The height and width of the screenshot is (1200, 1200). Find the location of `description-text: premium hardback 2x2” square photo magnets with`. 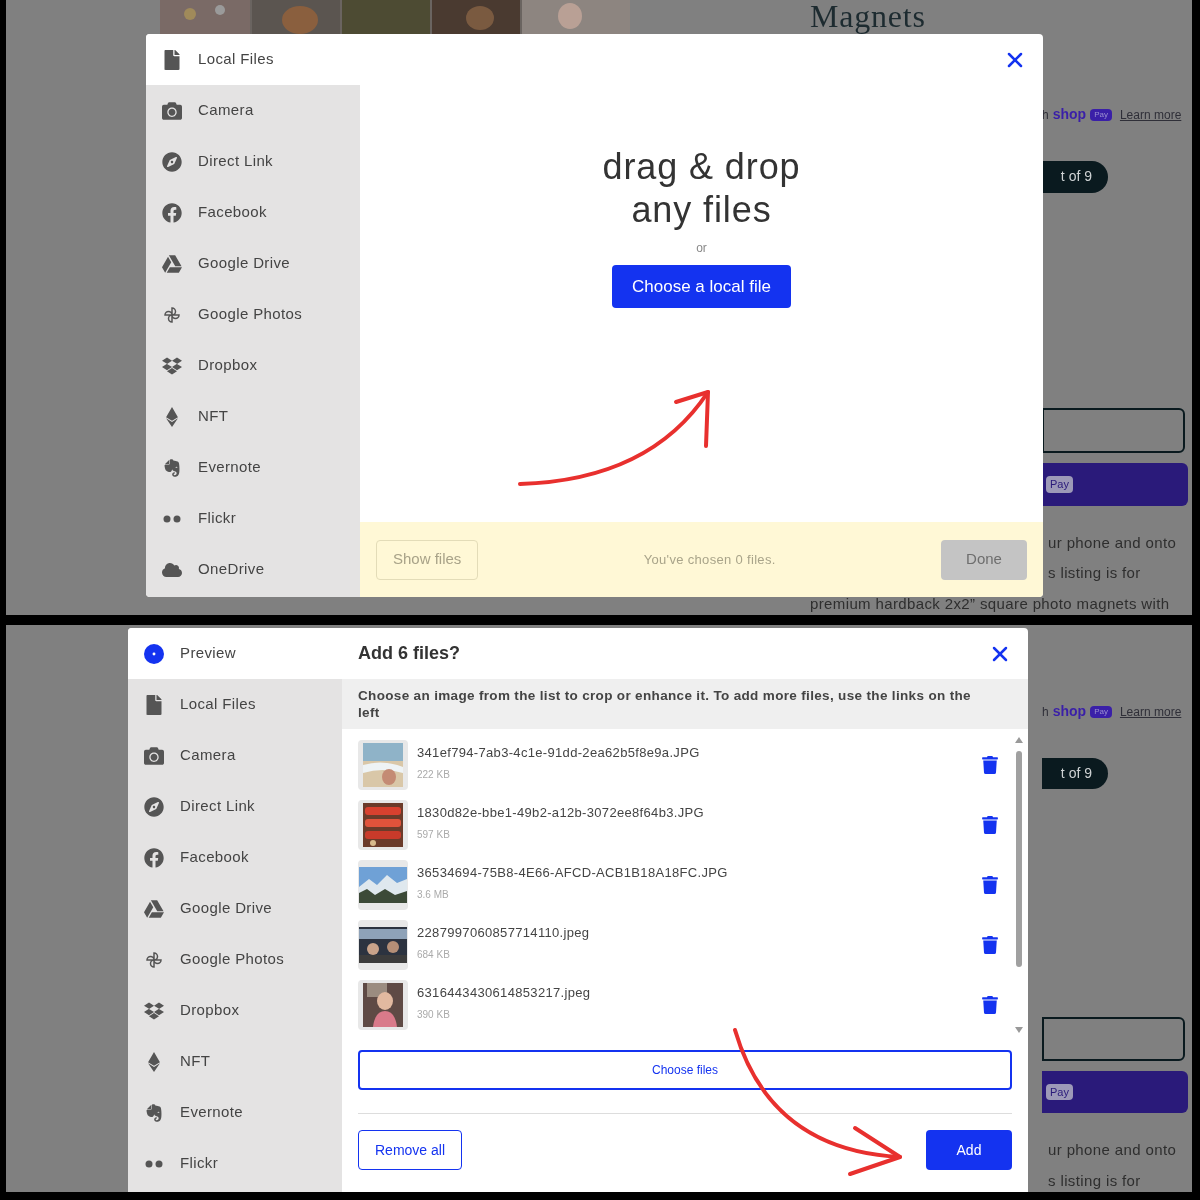

description-text: premium hardback 2x2” square photo magnets with is located at coordinates (990, 603).